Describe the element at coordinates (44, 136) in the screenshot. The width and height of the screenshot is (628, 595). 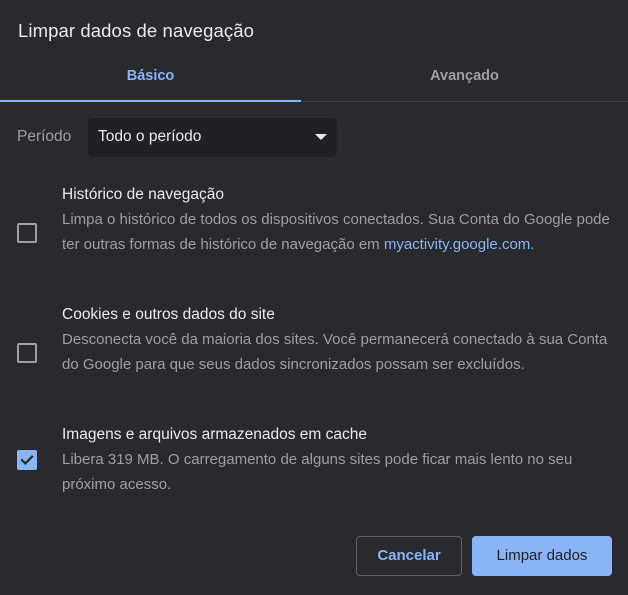
I see `period-label: Período` at that location.